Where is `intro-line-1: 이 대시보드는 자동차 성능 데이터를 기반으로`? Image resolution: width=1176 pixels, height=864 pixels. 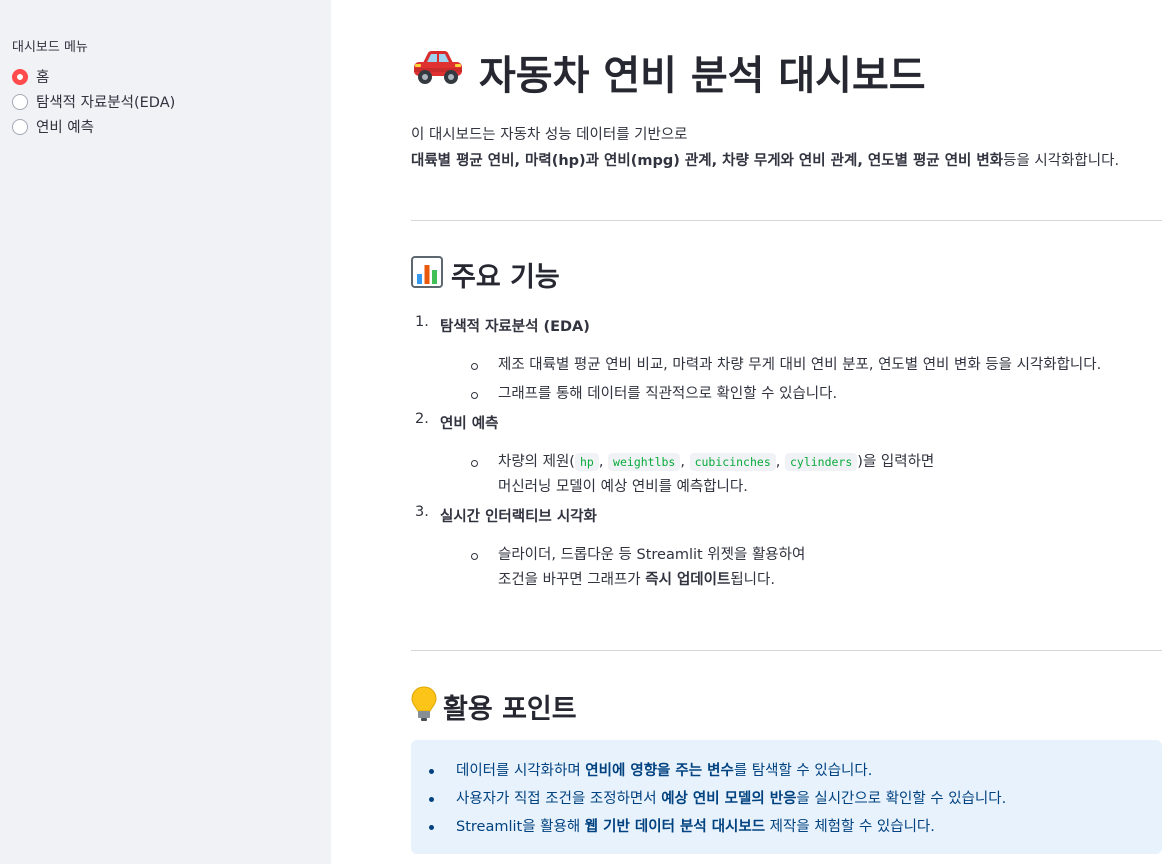
intro-line-1: 이 대시보드는 자동차 성능 데이터를 기반으로 is located at coordinates (549, 135).